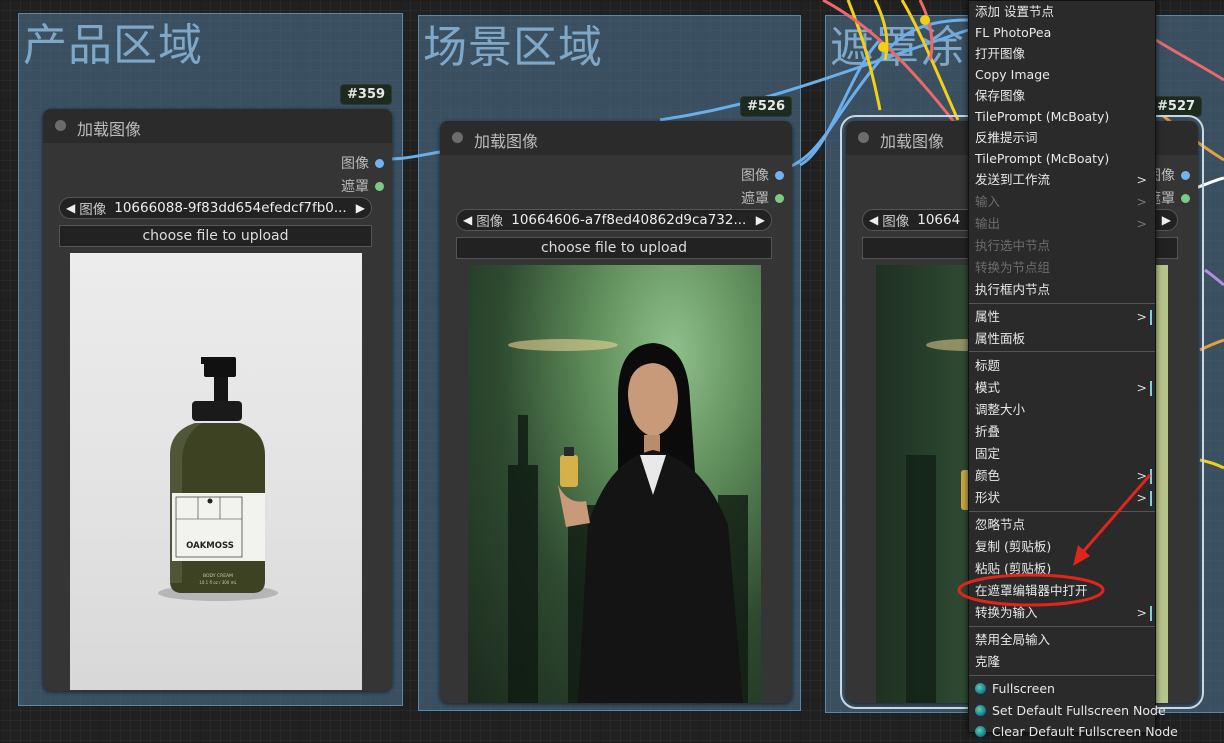  Describe the element at coordinates (1013, 179) in the screenshot. I see `menu-item-label: 发送到工作流` at that location.